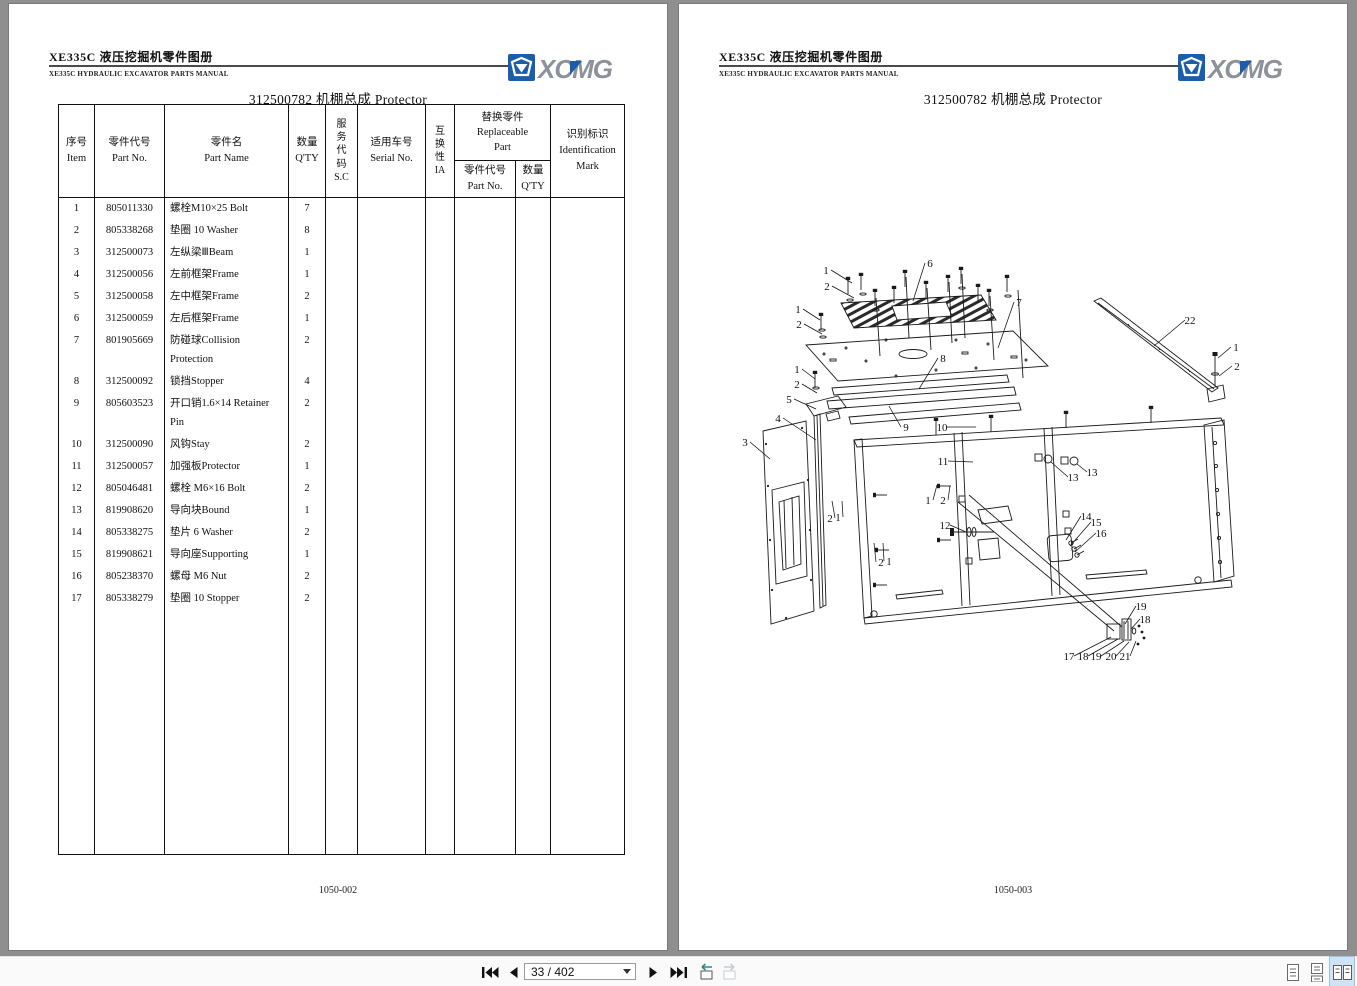 This screenshot has width=1357, height=986. I want to click on col-qty: 数量 Q'TY, so click(307, 151).